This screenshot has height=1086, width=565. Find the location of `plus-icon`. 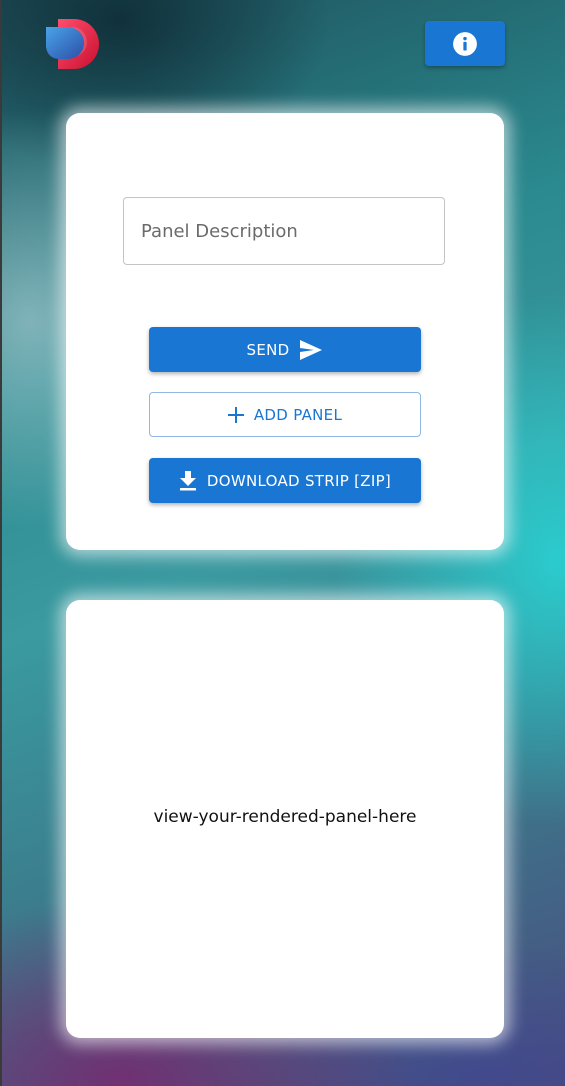

plus-icon is located at coordinates (235, 414).